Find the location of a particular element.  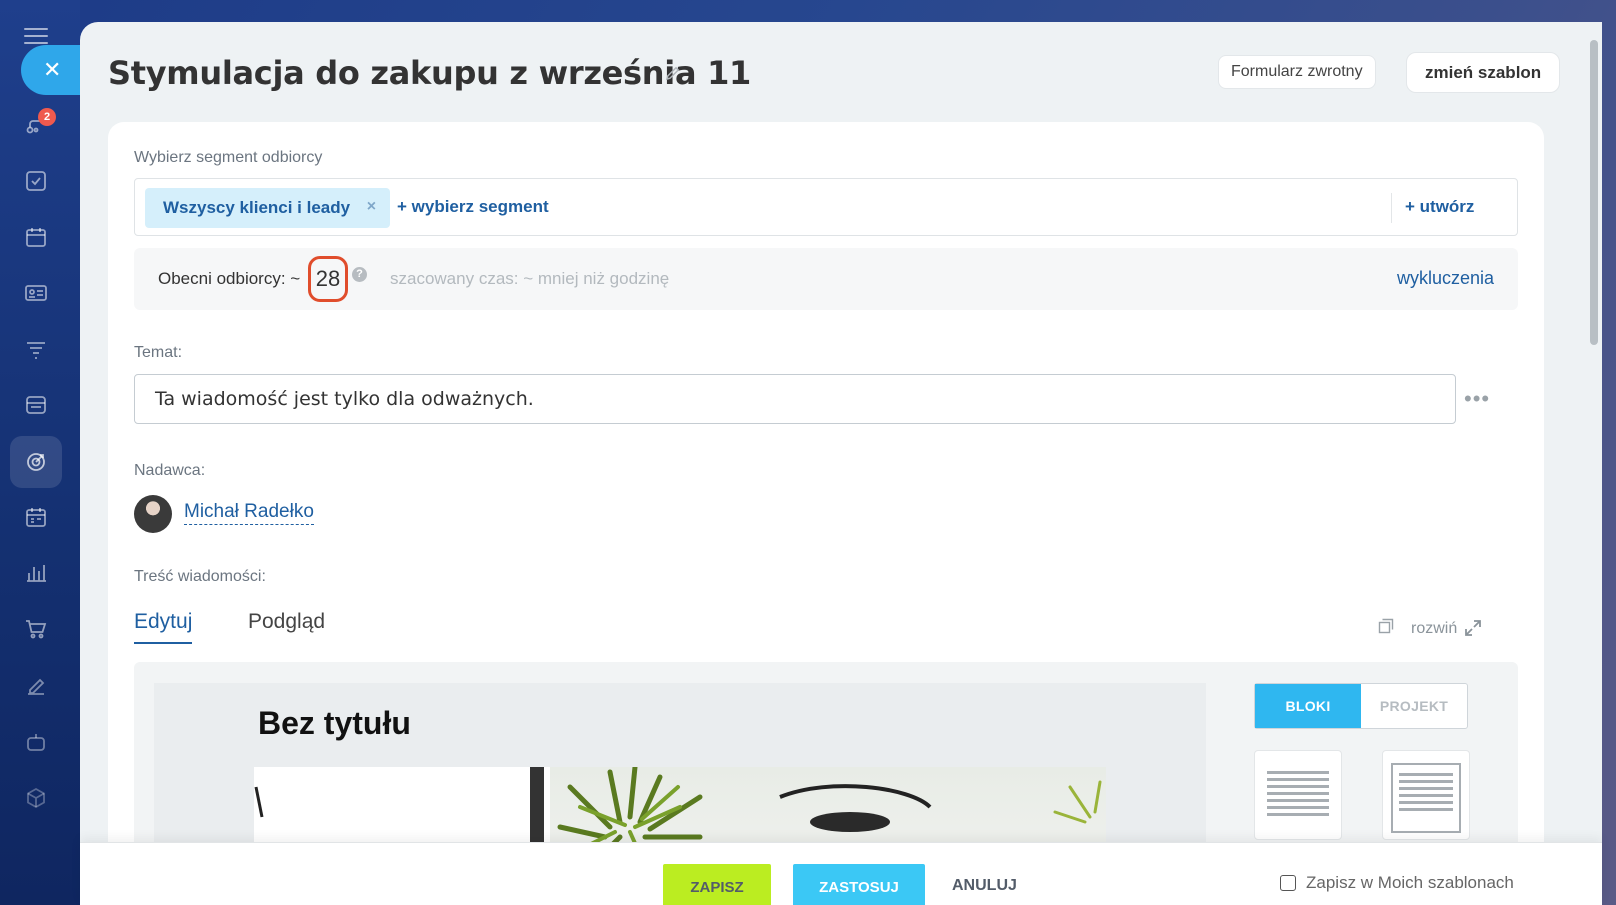

close-icon: ✕ is located at coordinates (52, 69).